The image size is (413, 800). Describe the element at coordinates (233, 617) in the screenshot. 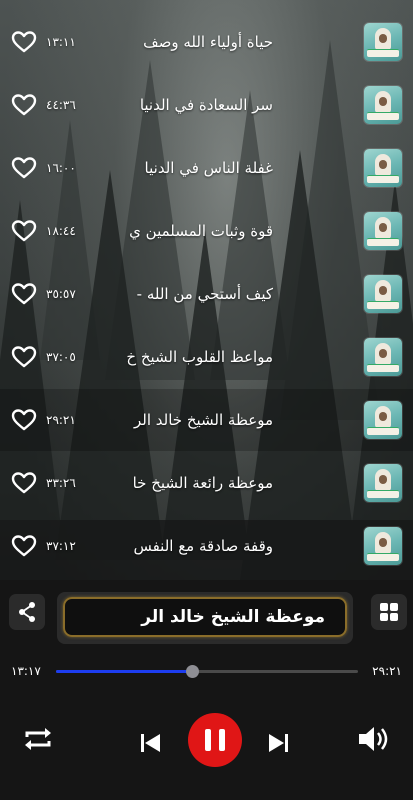

I see `now-playing-title: موعظة الشيخ خالد الر` at that location.